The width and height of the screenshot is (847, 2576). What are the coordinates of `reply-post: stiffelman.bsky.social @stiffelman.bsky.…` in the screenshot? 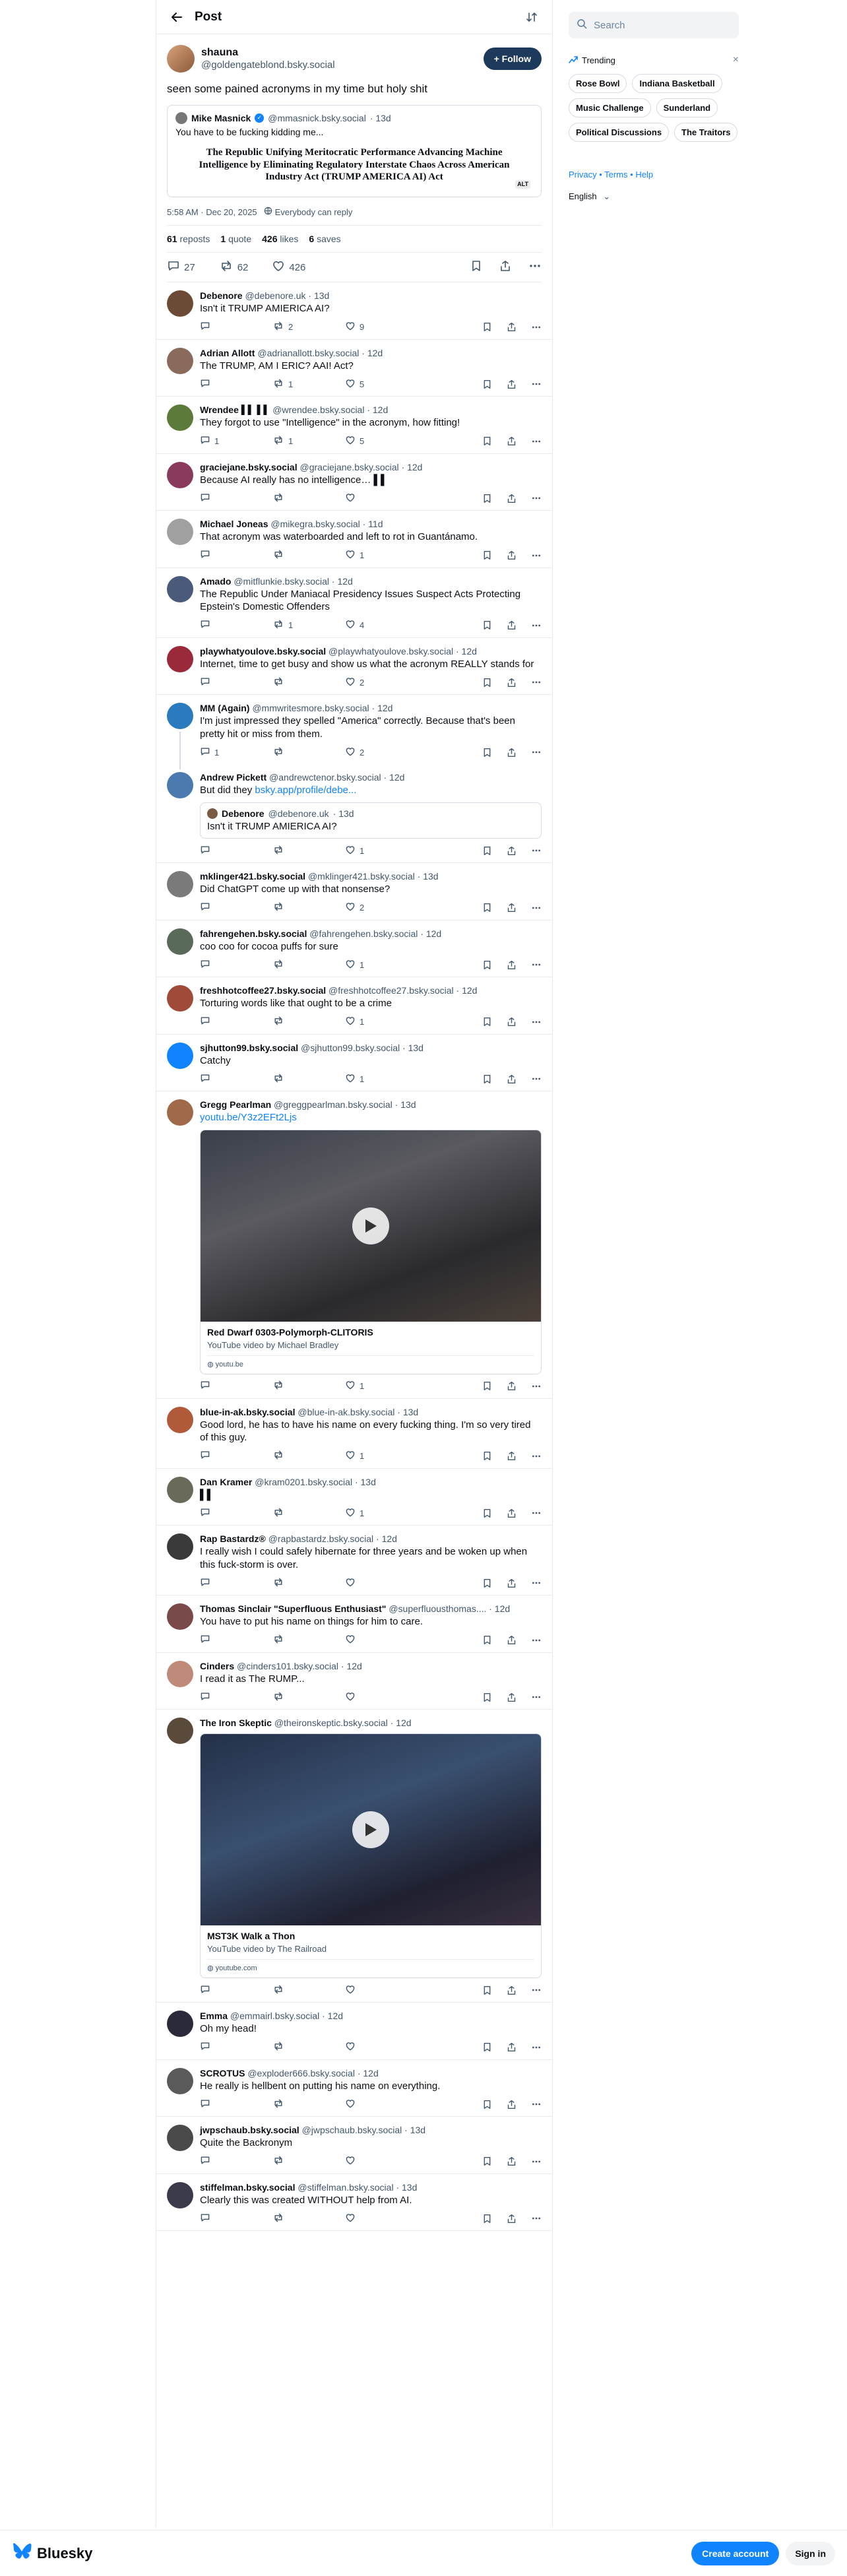 It's located at (354, 2203).